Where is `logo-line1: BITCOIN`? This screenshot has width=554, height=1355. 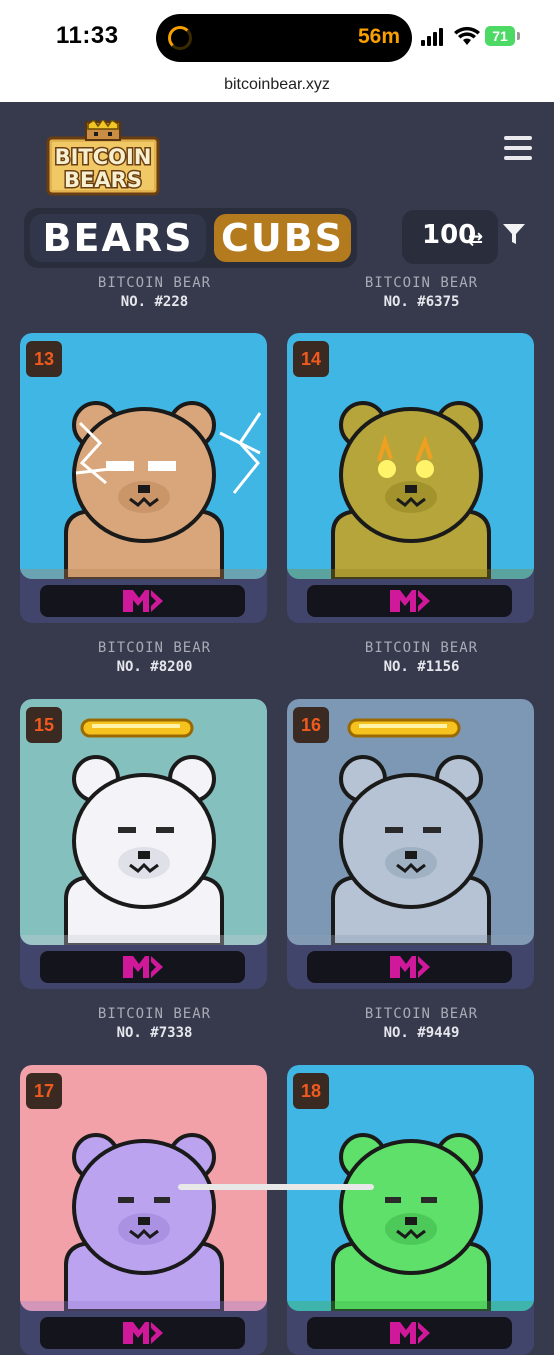
logo-line1: BITCOIN is located at coordinates (103, 157).